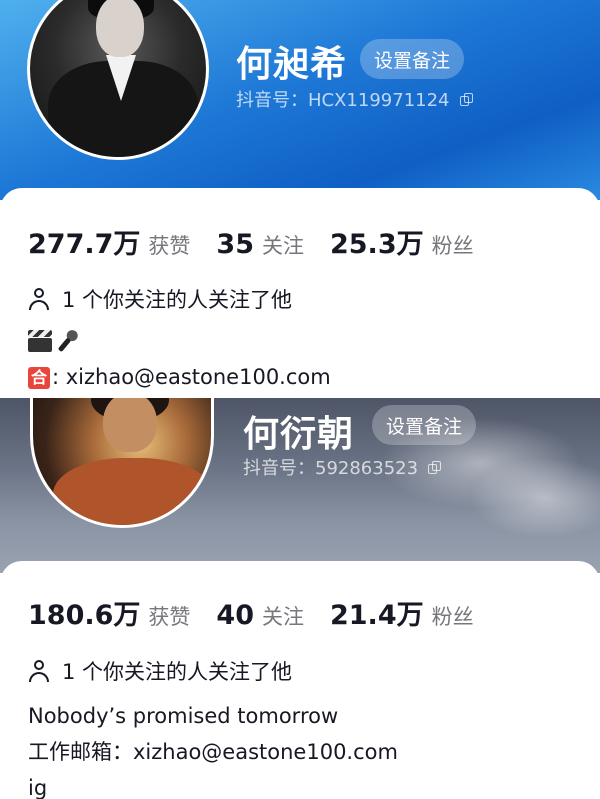  What do you see at coordinates (260, 244) in the screenshot?
I see `stat-following: 35 关注` at bounding box center [260, 244].